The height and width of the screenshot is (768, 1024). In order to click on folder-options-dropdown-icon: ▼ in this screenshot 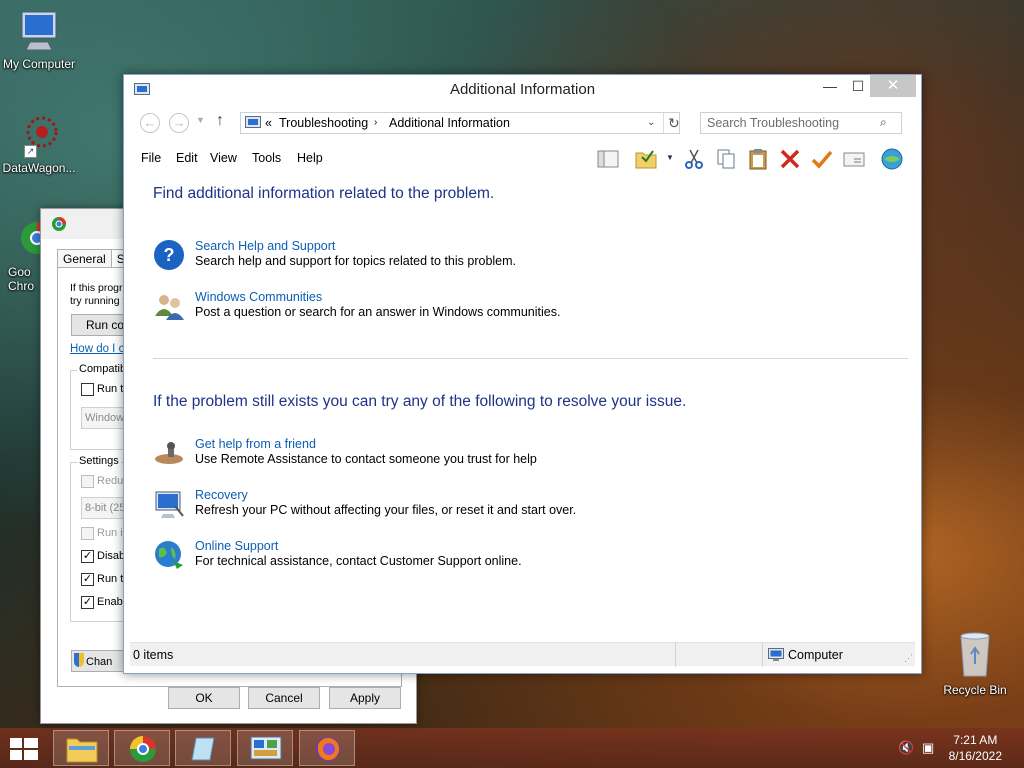, I will do `click(670, 157)`.